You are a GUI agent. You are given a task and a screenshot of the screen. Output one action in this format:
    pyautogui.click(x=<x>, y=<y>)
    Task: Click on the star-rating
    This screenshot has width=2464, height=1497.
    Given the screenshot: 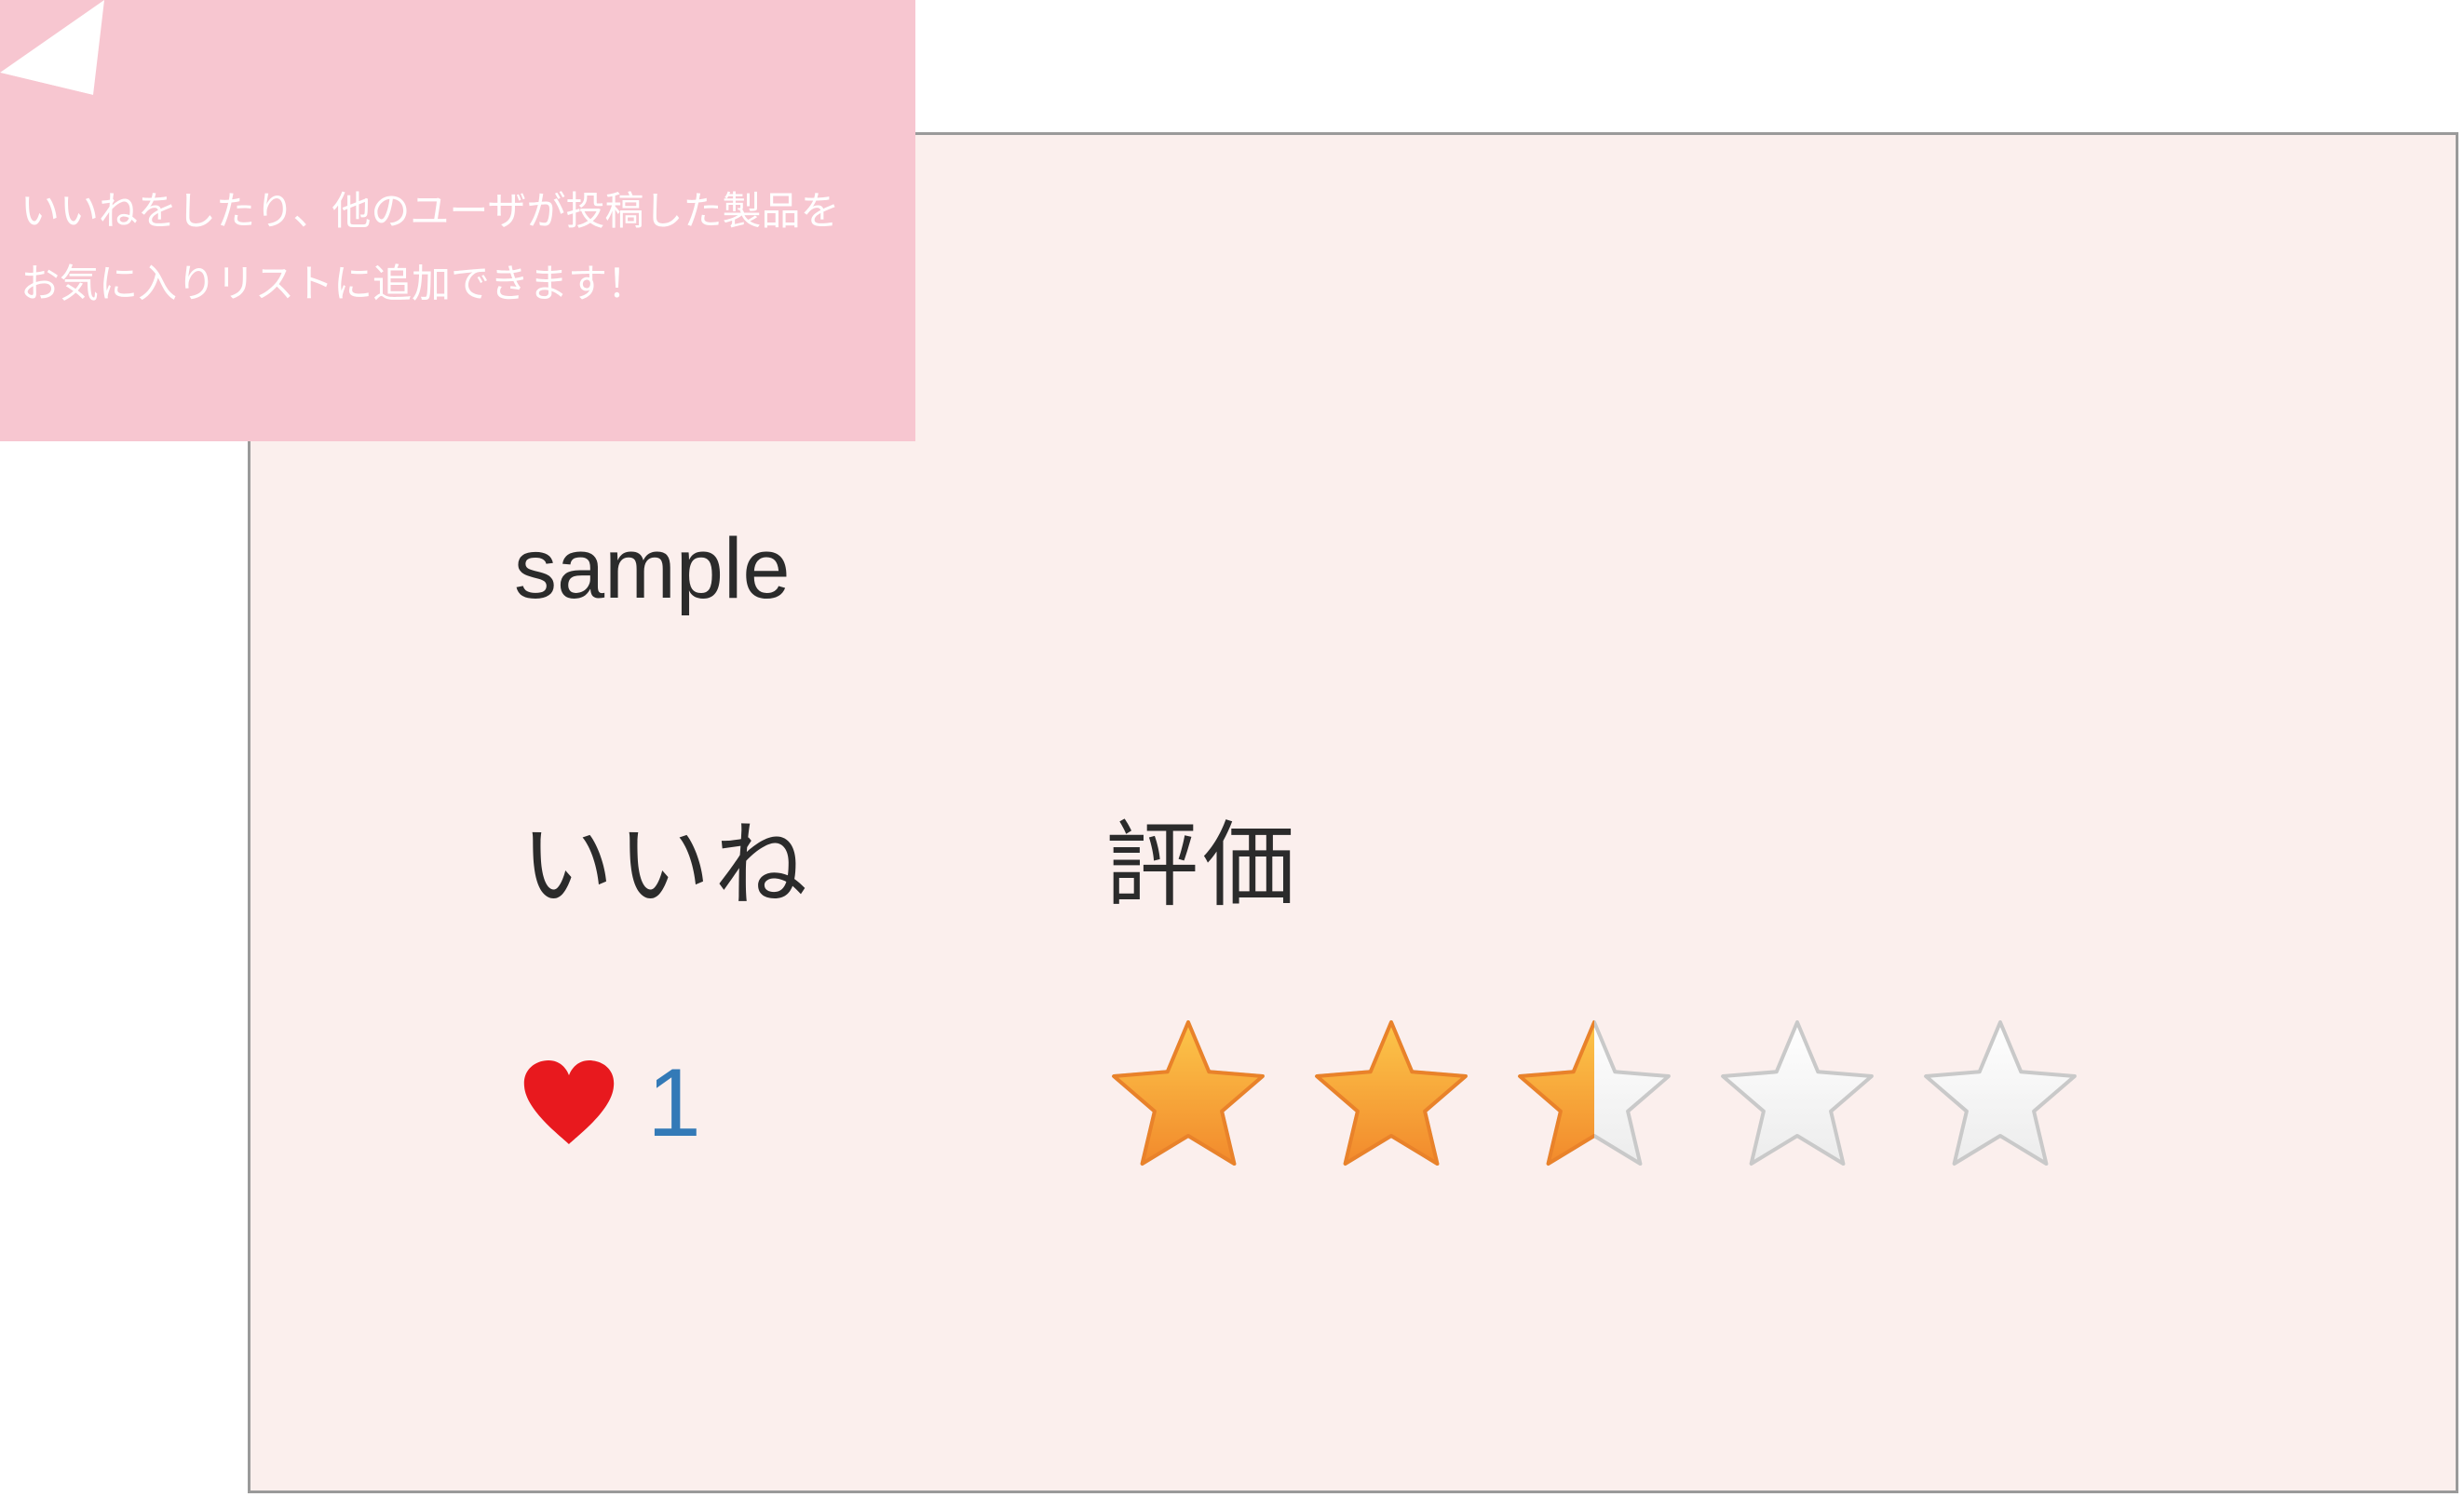 What is the action you would take?
    pyautogui.click(x=1594, y=1095)
    